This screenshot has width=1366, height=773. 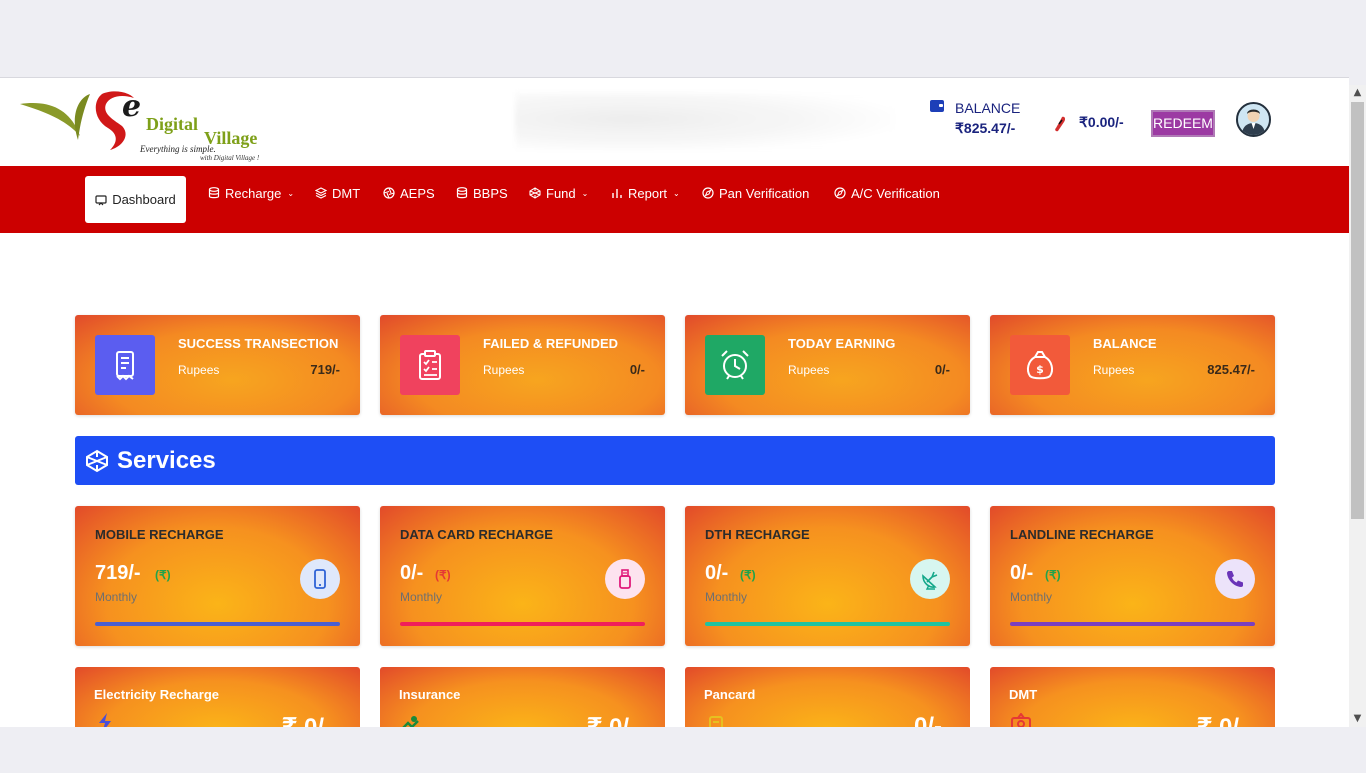 What do you see at coordinates (1021, 720) in the screenshot?
I see `money-transfer-icon` at bounding box center [1021, 720].